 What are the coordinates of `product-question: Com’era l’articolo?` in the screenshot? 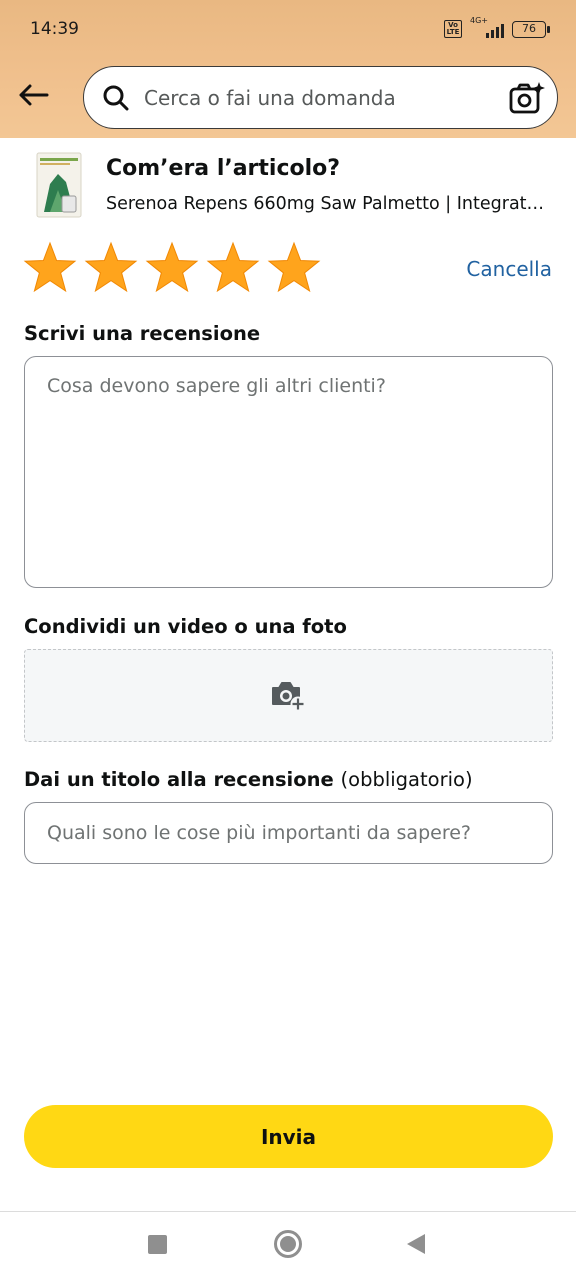 It's located at (223, 168).